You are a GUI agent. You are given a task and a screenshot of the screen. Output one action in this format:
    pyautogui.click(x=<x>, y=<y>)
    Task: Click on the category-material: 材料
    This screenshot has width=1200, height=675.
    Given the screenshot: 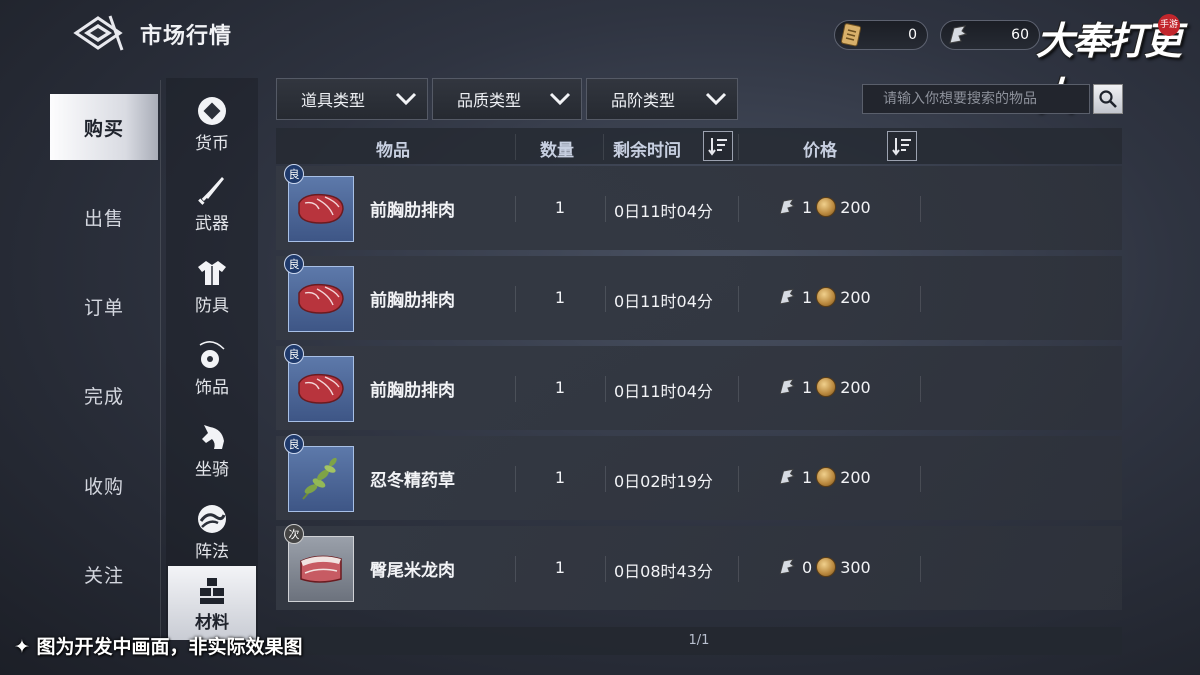 What is the action you would take?
    pyautogui.click(x=212, y=603)
    